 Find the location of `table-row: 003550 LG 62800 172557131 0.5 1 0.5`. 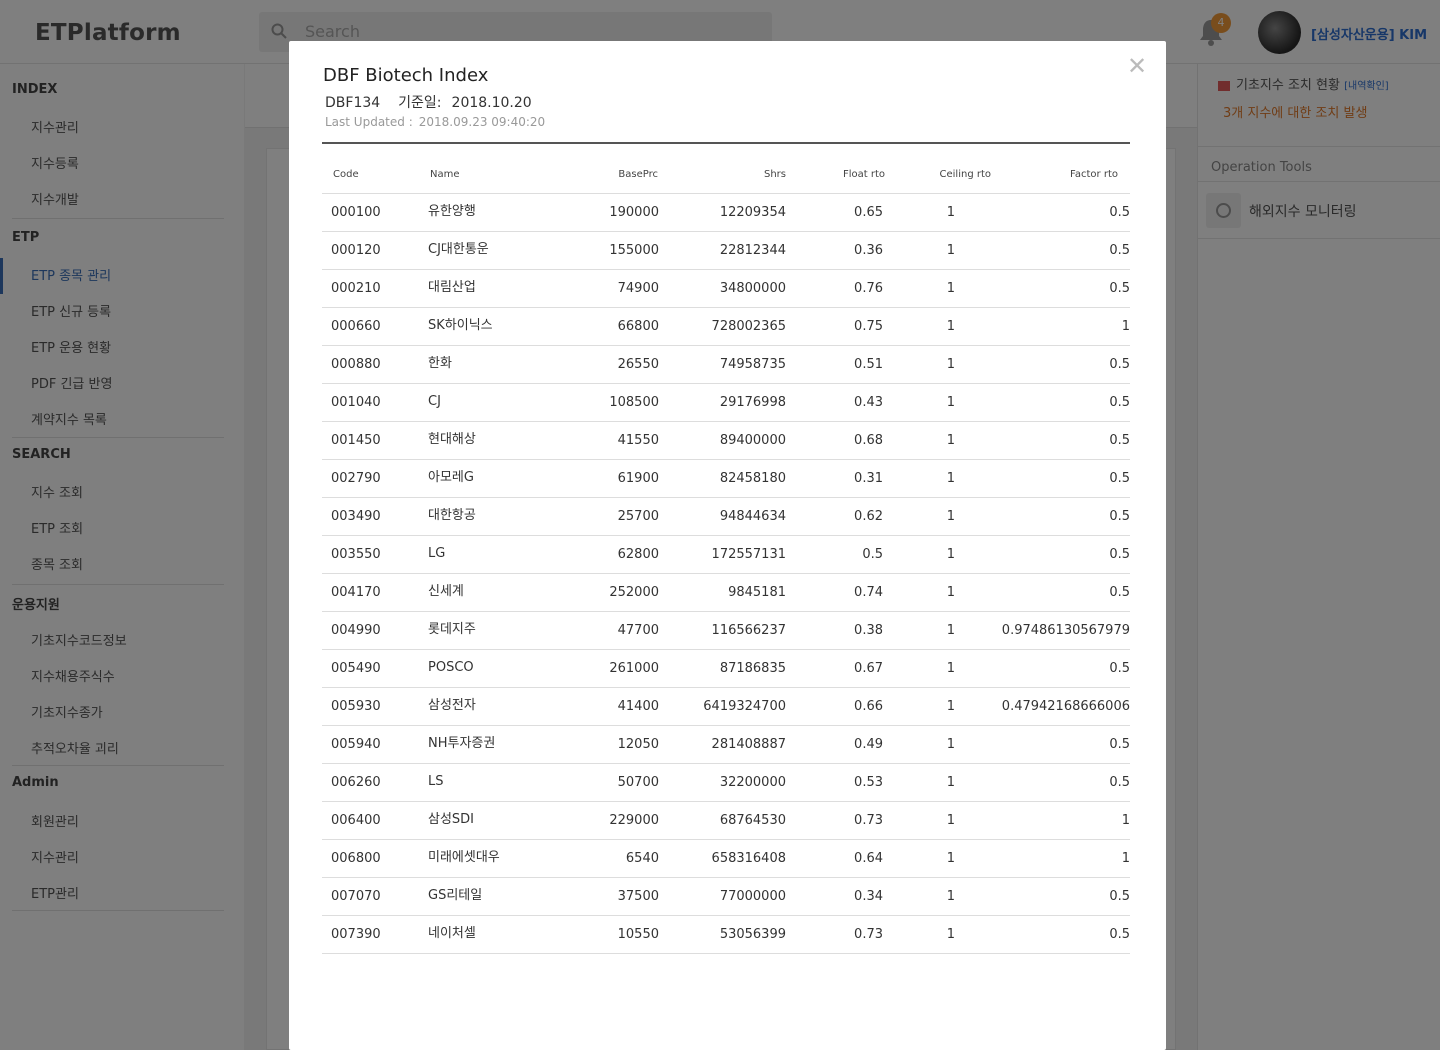

table-row: 003550 LG 62800 172557131 0.5 1 0.5 is located at coordinates (726, 554).